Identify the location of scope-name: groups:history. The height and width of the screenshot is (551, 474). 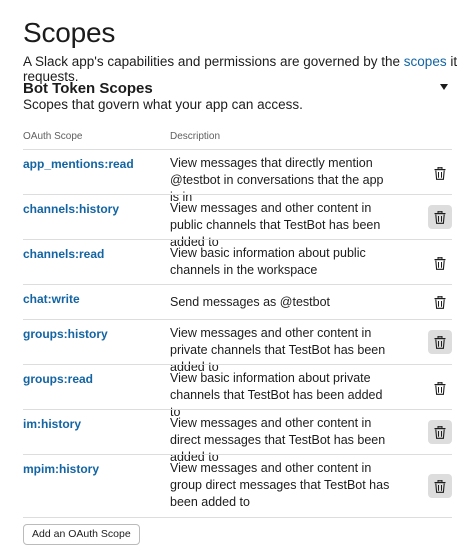
(65, 334).